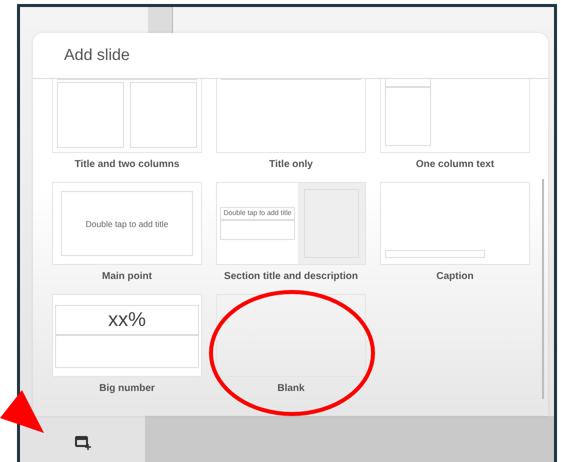  What do you see at coordinates (22, 411) in the screenshot?
I see `annotation-arrow` at bounding box center [22, 411].